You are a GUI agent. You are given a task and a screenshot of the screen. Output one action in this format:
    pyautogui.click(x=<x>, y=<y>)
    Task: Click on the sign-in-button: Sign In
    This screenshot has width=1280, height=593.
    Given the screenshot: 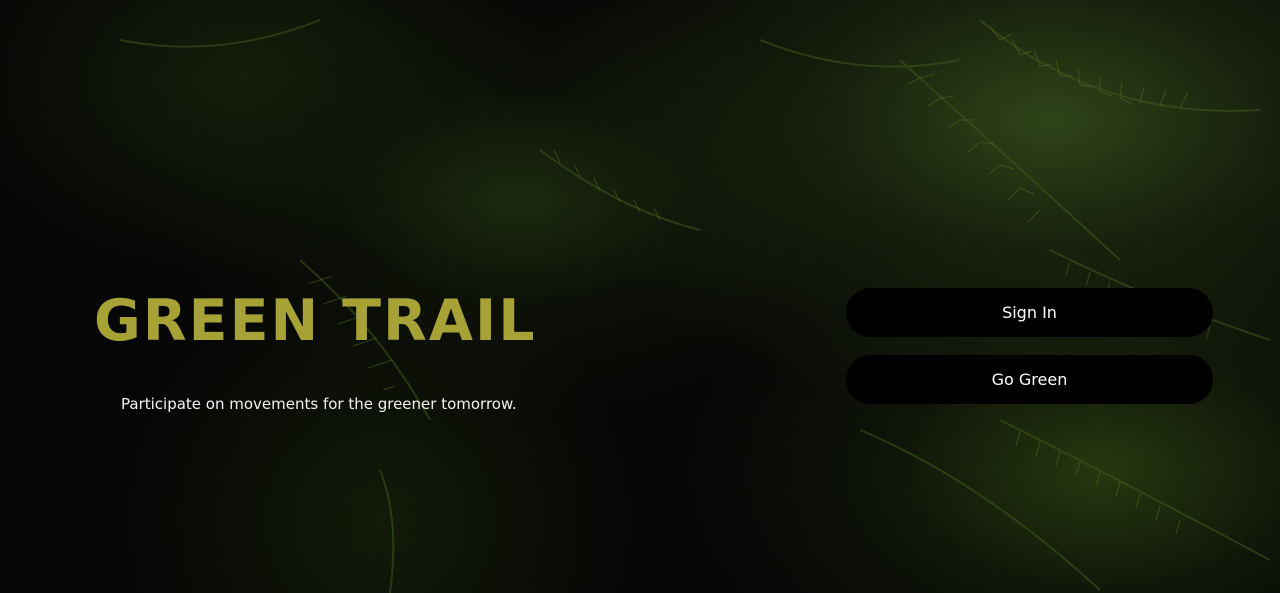 What is the action you would take?
    pyautogui.click(x=1029, y=312)
    